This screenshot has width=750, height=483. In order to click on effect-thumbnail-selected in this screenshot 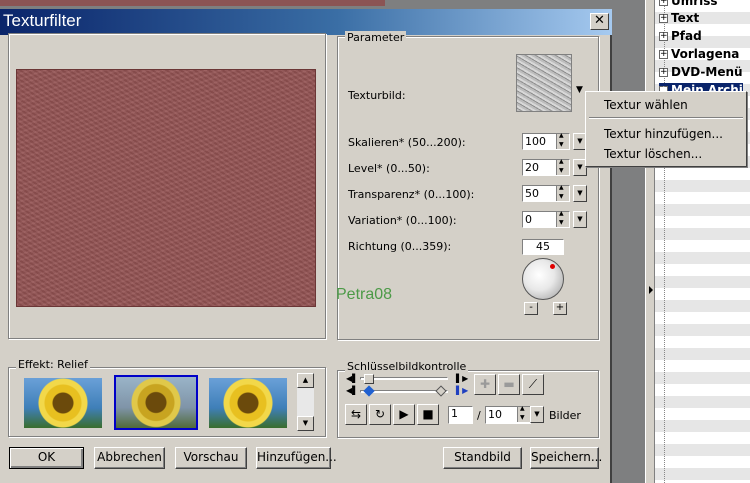, I will do `click(156, 402)`.